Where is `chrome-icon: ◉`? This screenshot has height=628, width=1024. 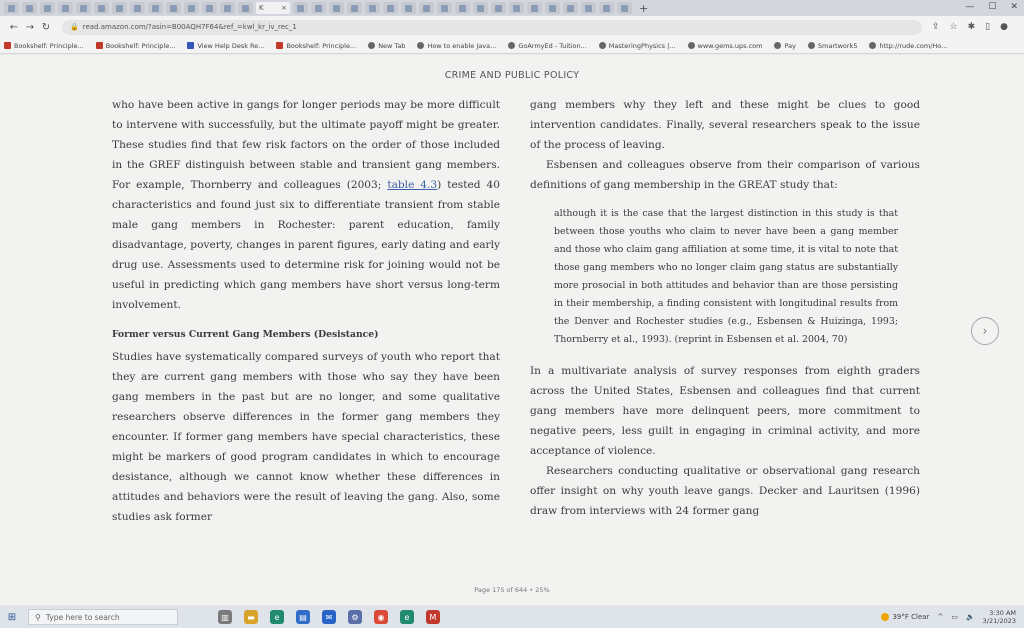 chrome-icon: ◉ is located at coordinates (381, 617).